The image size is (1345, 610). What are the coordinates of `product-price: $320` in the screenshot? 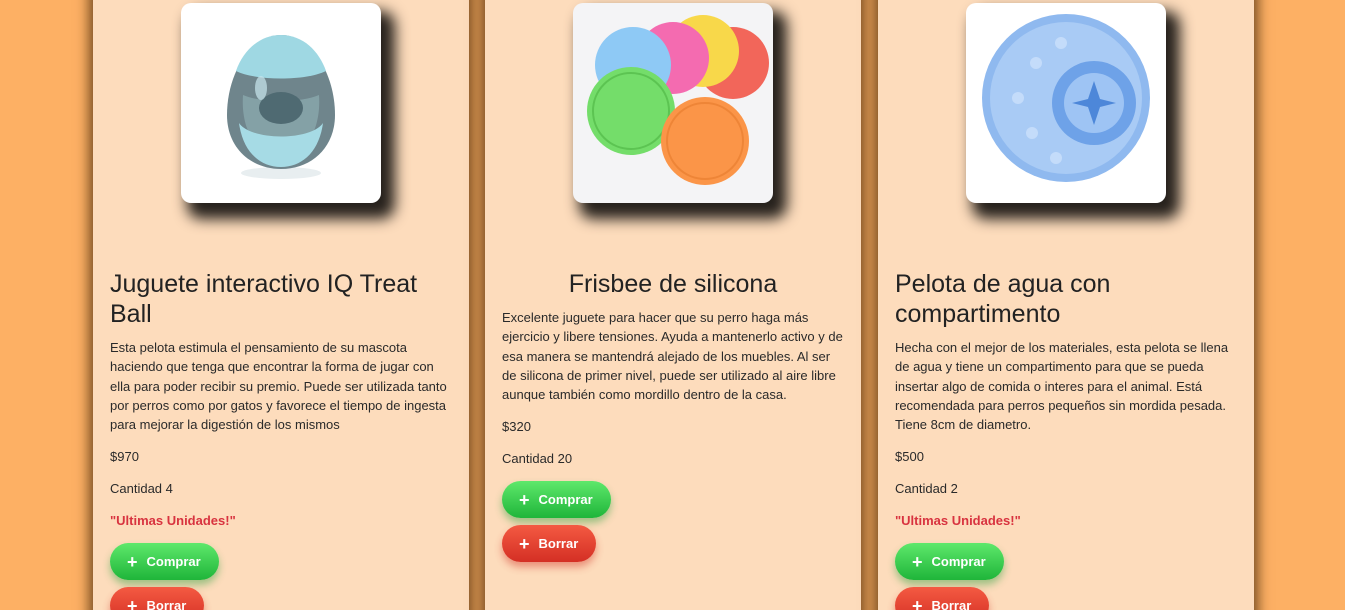 It's located at (516, 427).